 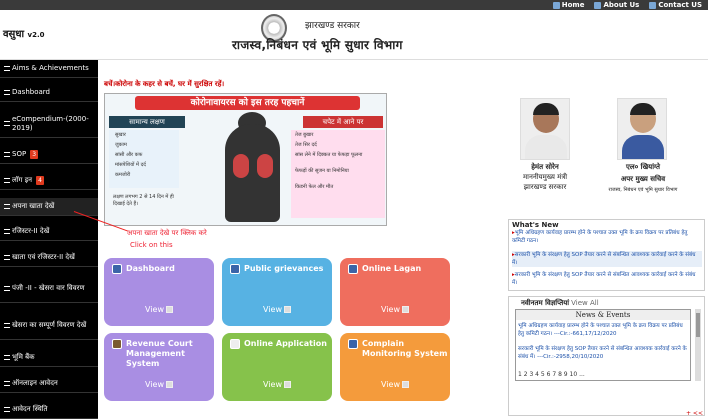 I want to click on nav-home: Home, so click(x=568, y=5).